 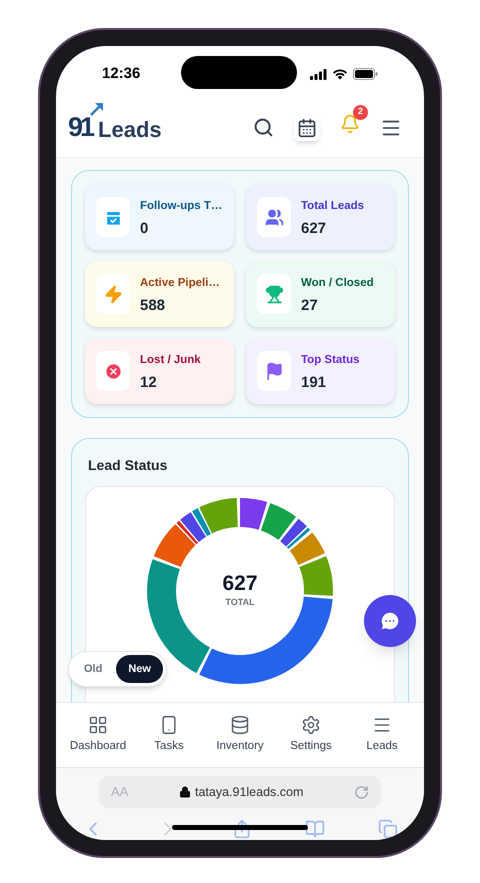 I want to click on toggle-option: Old, so click(x=93, y=668).